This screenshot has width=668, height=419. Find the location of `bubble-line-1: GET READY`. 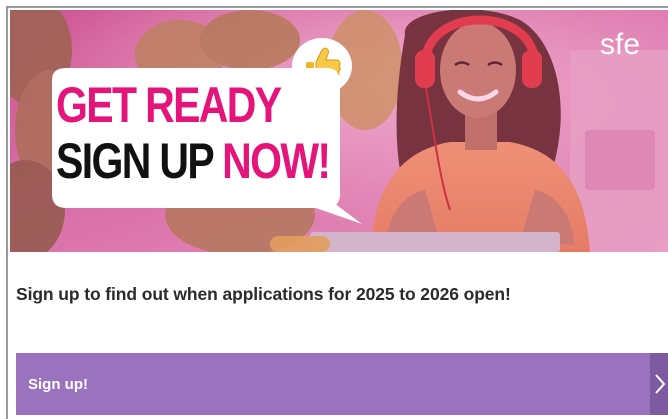

bubble-line-1: GET READY is located at coordinates (169, 105).